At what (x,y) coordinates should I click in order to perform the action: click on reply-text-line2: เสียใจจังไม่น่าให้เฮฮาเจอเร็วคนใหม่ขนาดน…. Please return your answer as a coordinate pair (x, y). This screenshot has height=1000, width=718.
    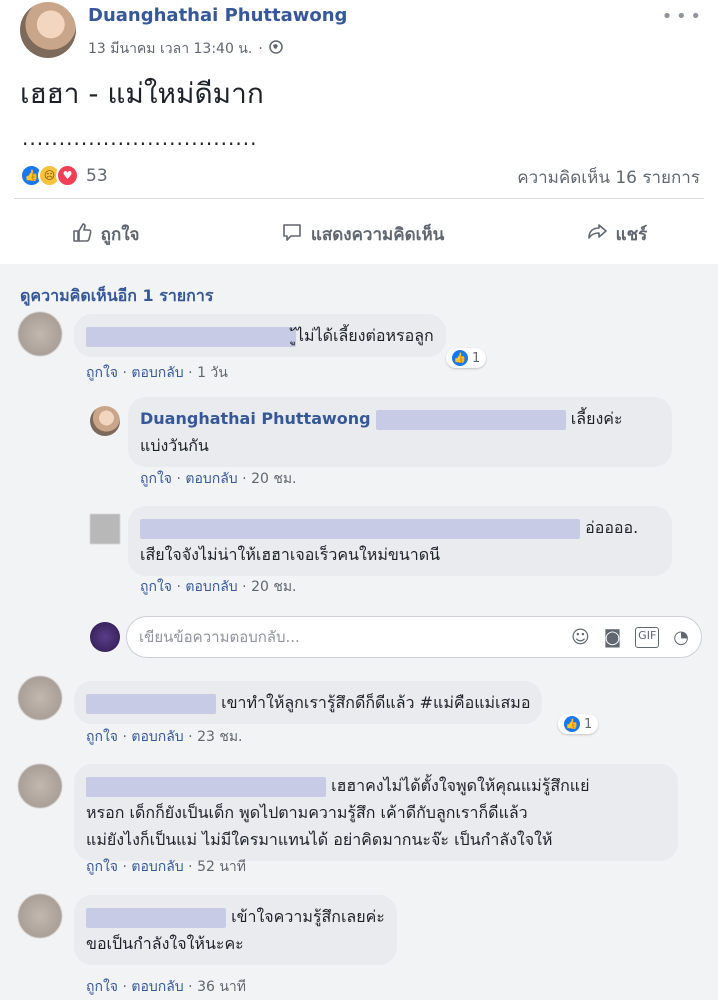
    Looking at the image, I should click on (290, 554).